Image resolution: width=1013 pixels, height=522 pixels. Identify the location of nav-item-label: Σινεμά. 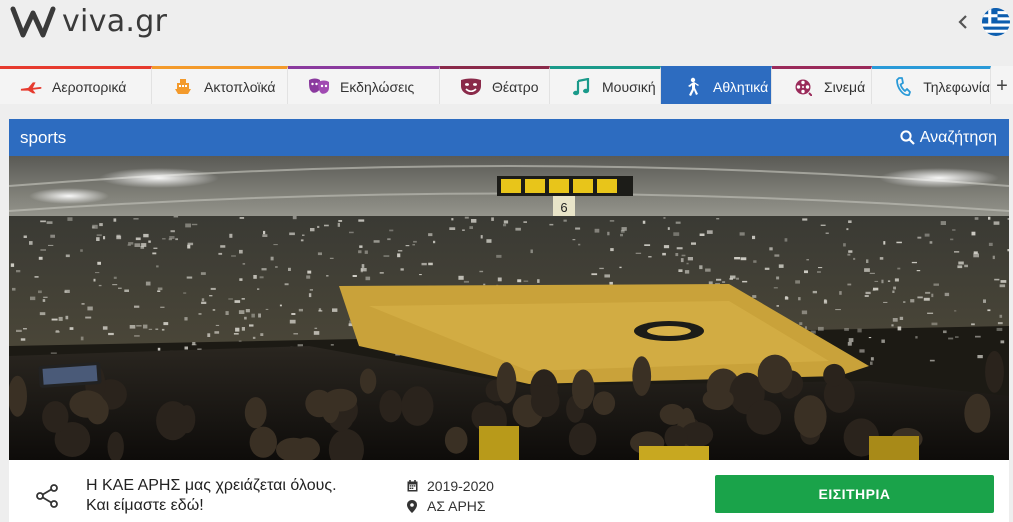
(845, 86).